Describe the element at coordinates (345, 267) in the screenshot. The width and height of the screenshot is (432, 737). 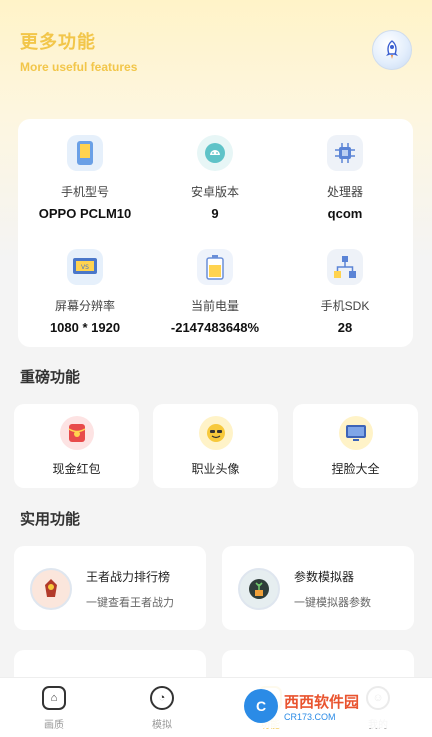
I see `sdk-icon` at that location.